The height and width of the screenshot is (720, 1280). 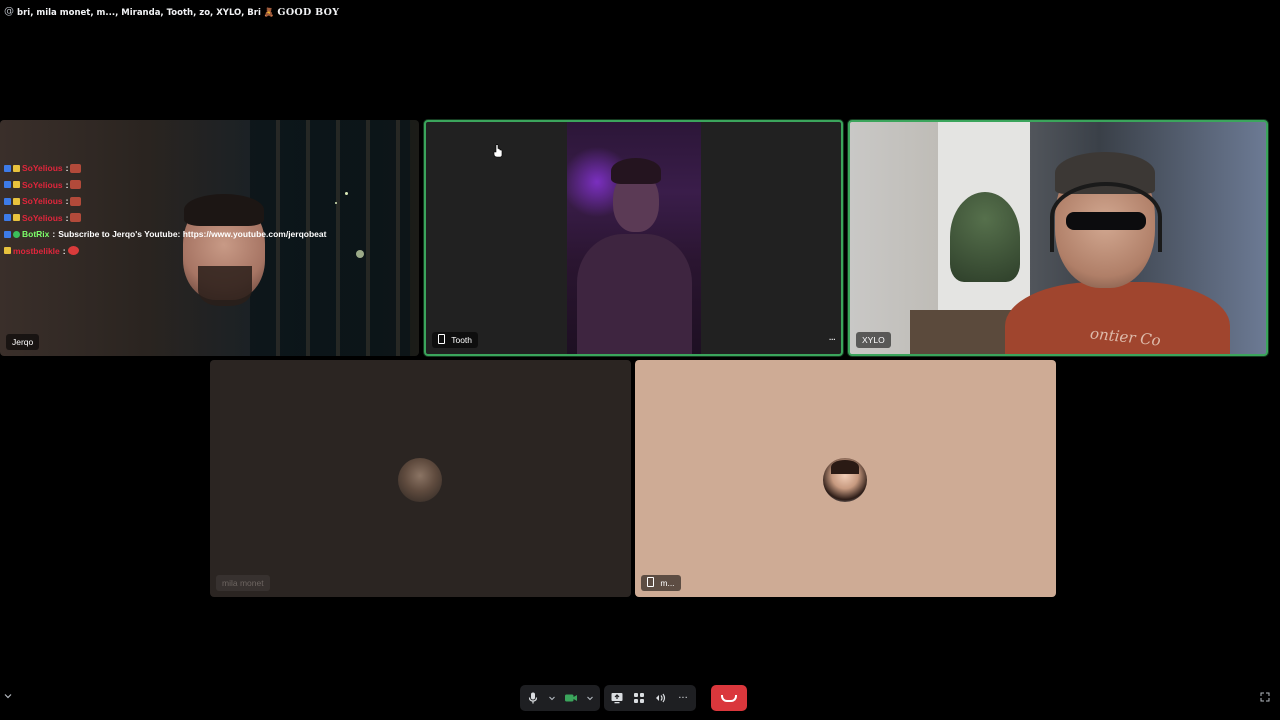 I want to click on soundboard-icon, so click(x=661, y=698).